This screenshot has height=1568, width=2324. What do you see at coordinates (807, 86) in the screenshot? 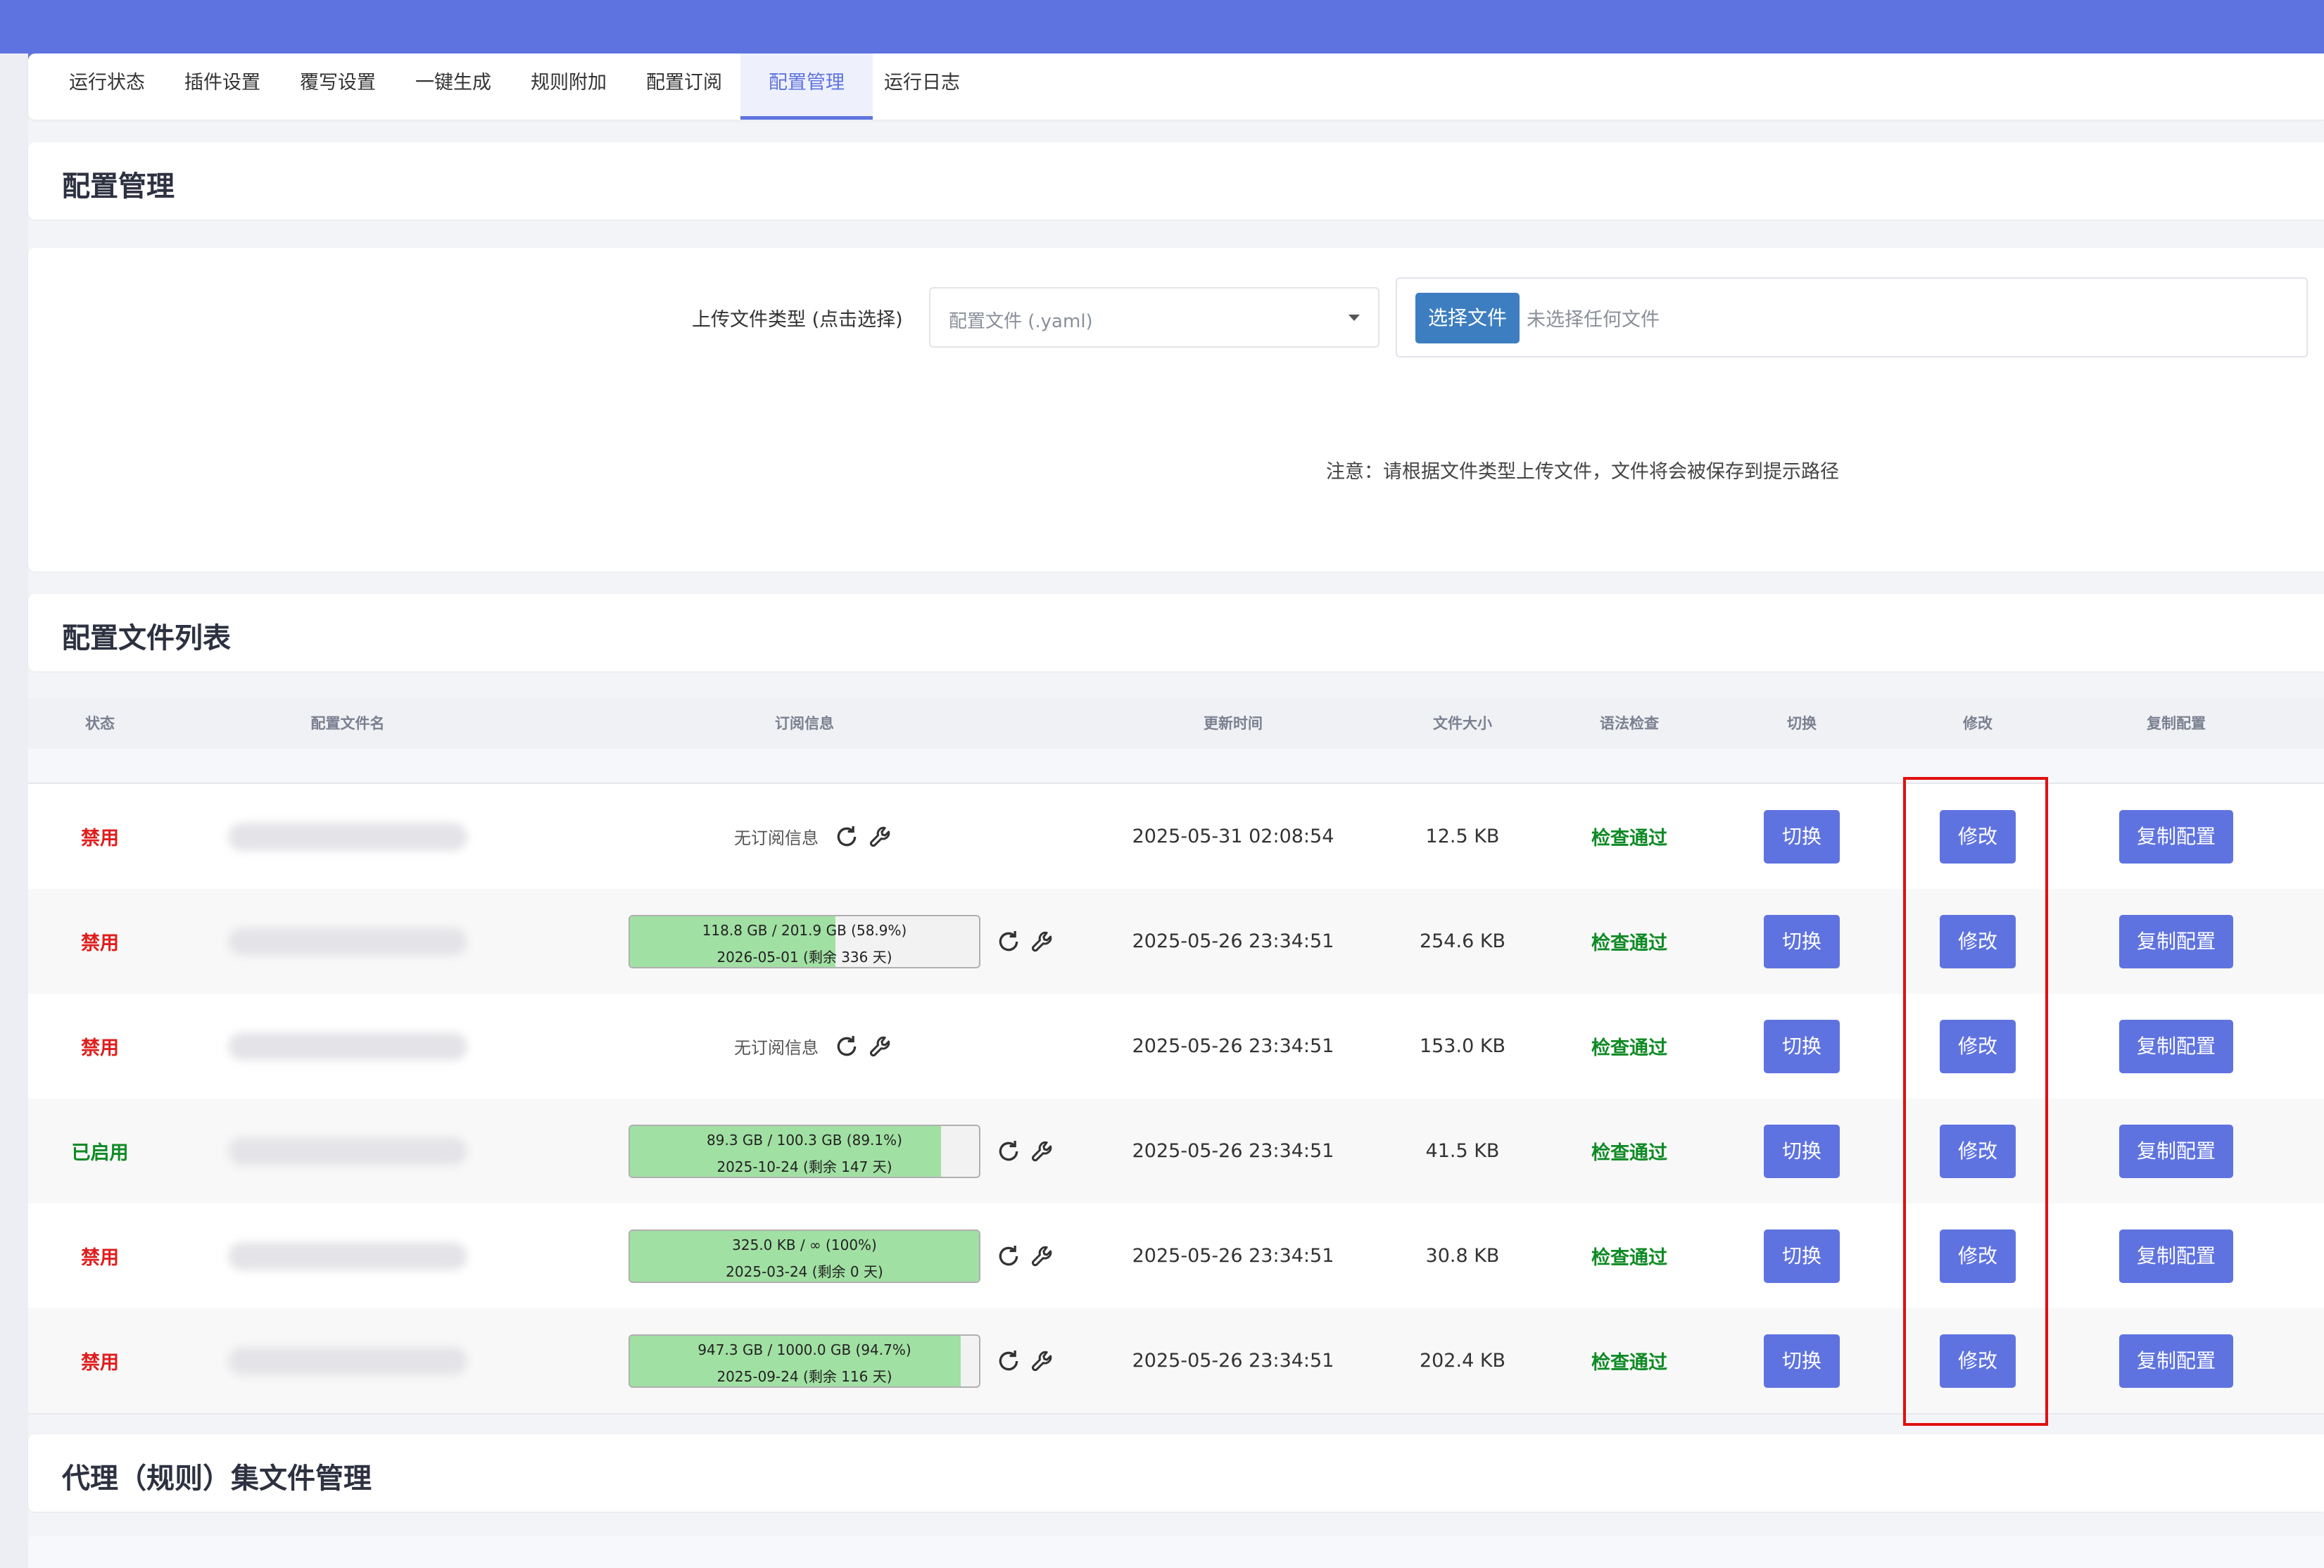
I see `tab-7: 配置管理` at bounding box center [807, 86].